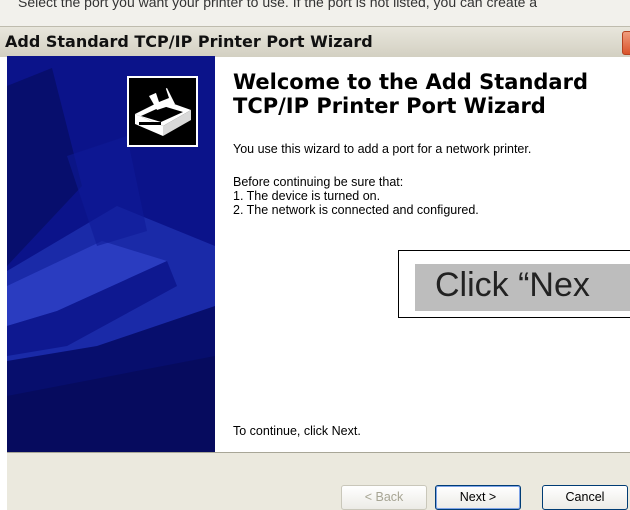  I want to click on cancel-button: Cancel, so click(585, 497).